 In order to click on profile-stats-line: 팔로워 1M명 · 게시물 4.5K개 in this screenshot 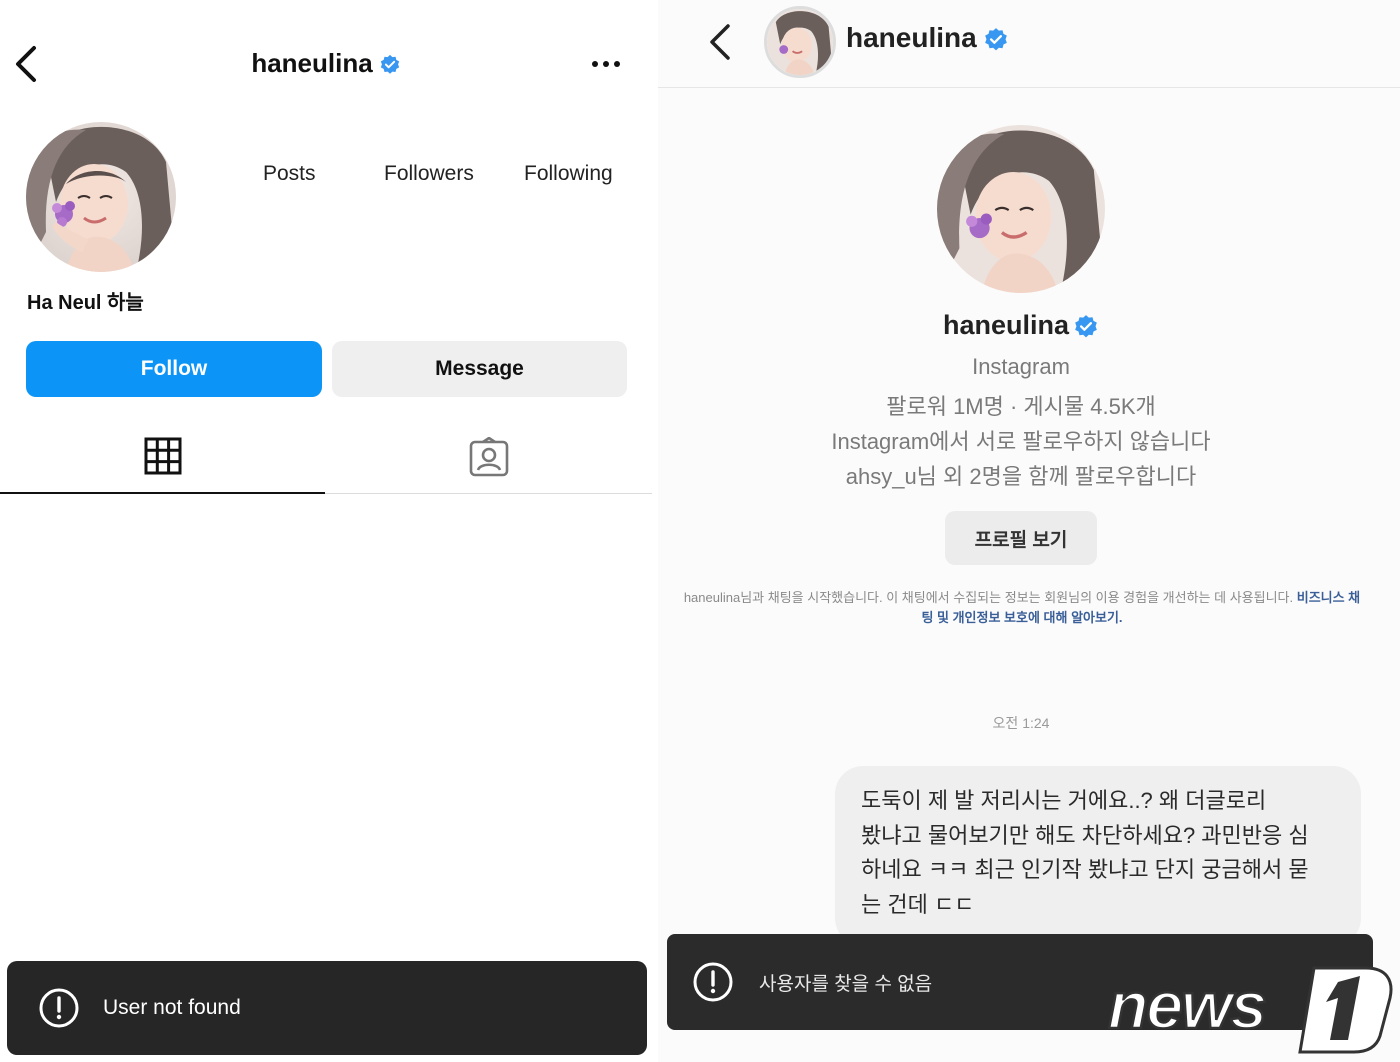, I will do `click(1021, 406)`.